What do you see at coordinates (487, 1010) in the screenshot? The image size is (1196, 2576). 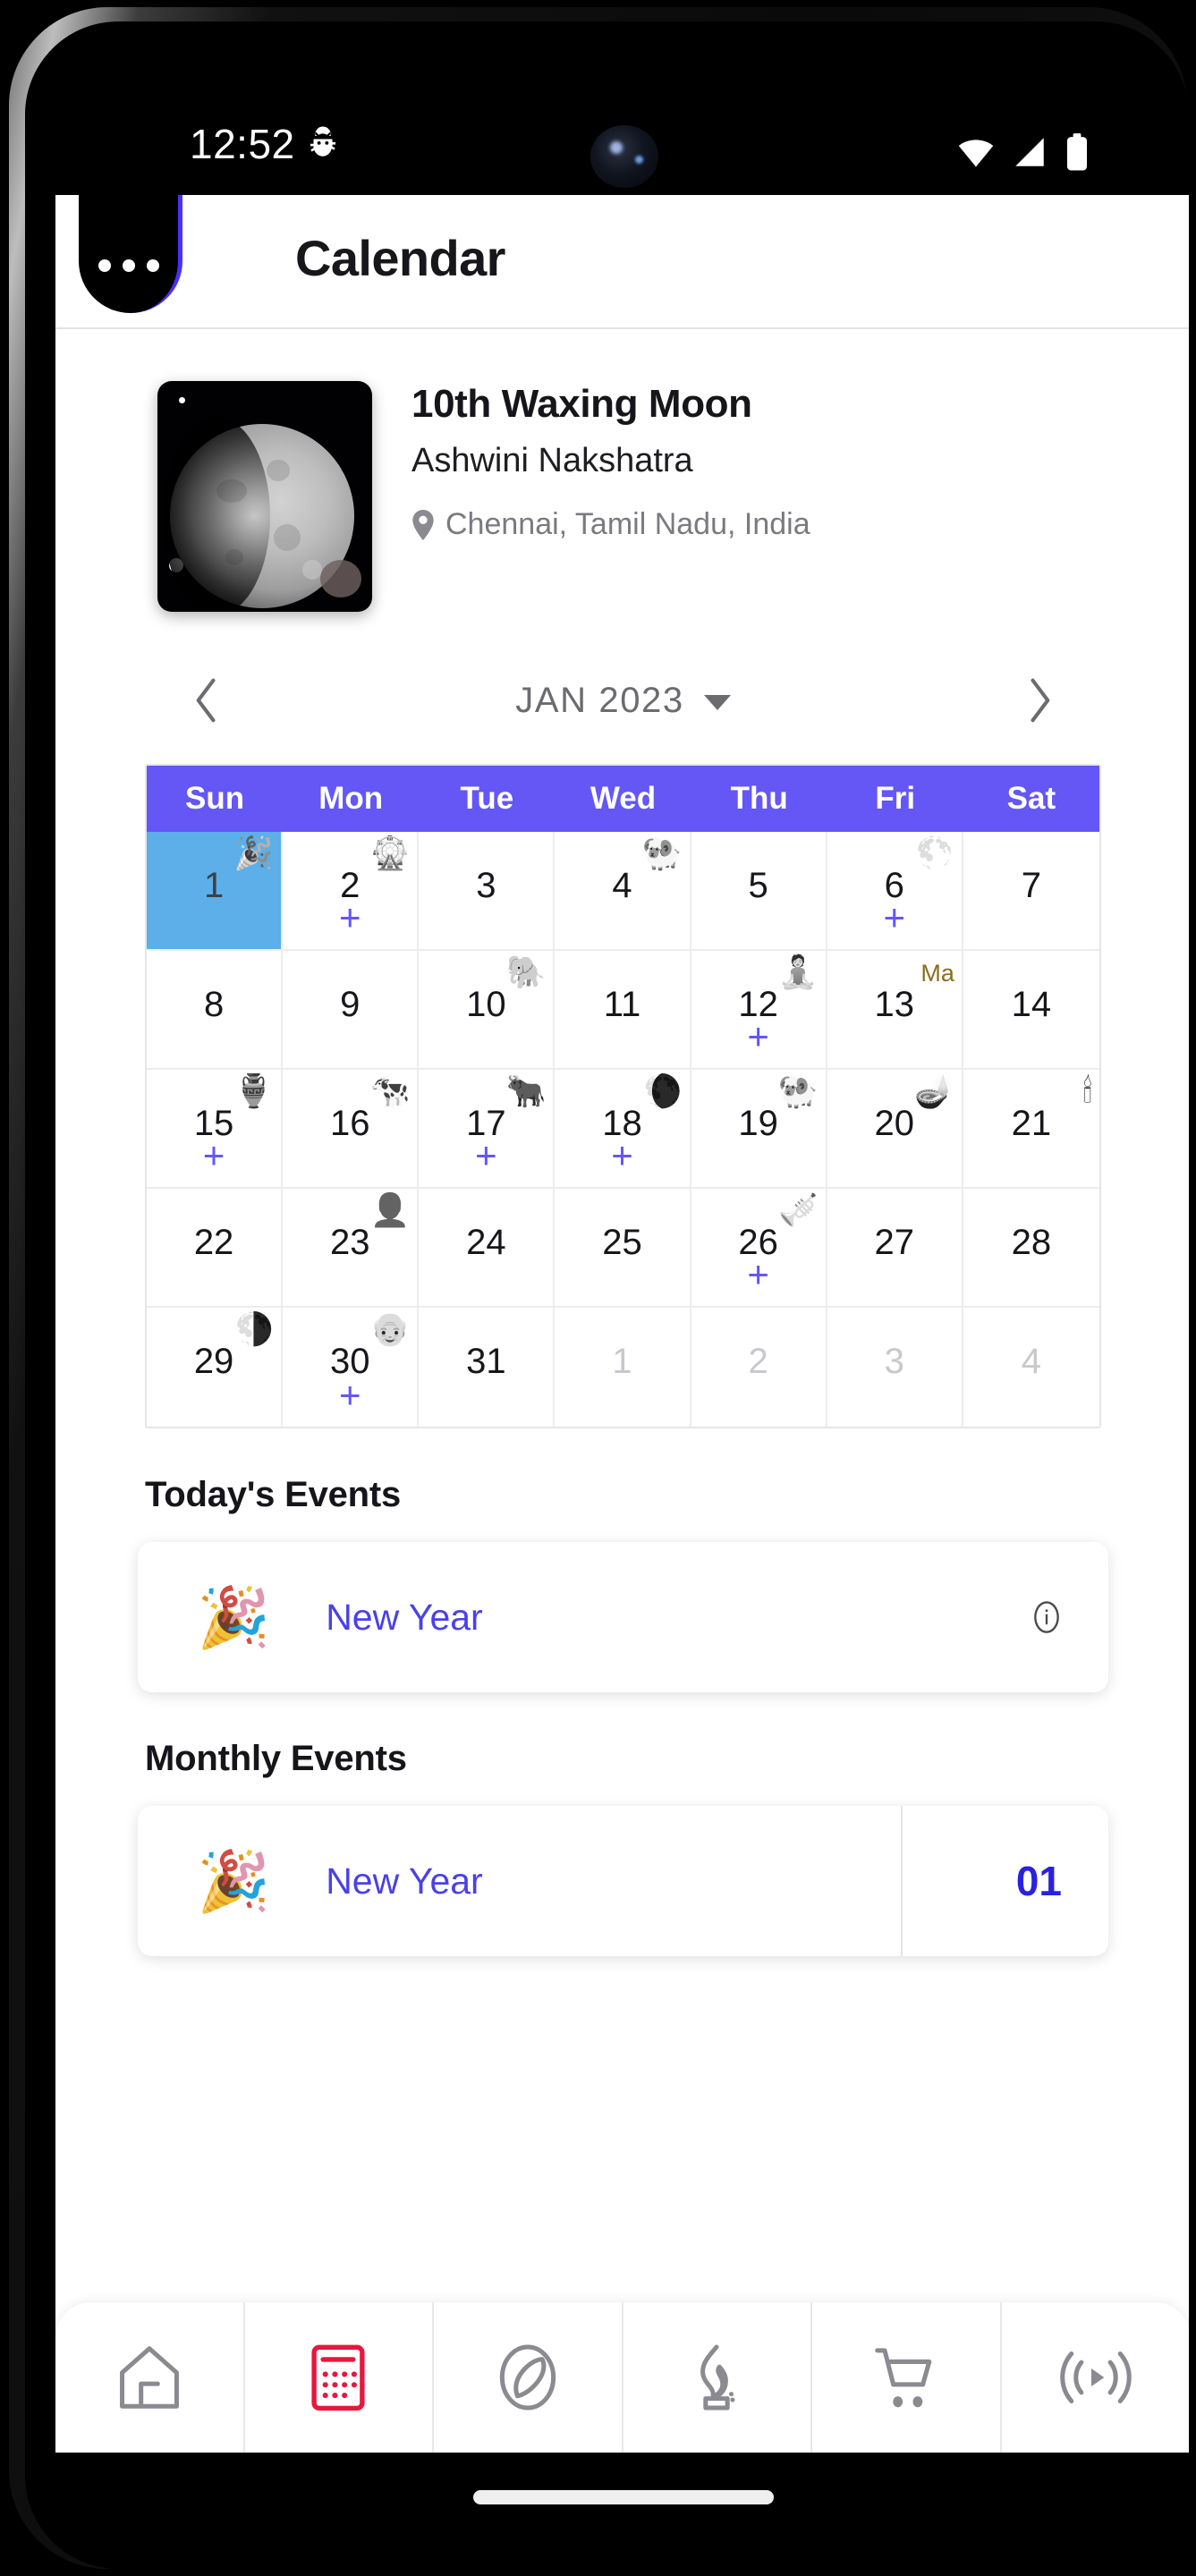 I see `calendar-day-cell: 10 🐘` at bounding box center [487, 1010].